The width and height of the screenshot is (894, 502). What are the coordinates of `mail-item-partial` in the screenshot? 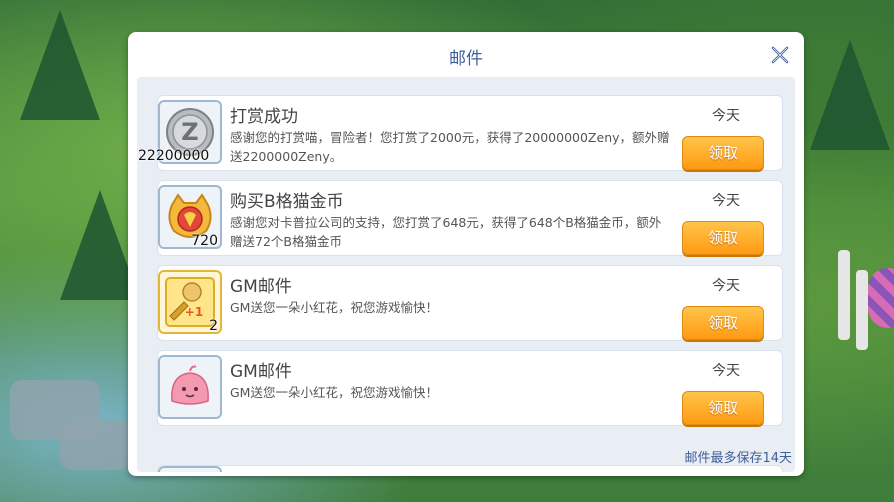 It's located at (470, 468).